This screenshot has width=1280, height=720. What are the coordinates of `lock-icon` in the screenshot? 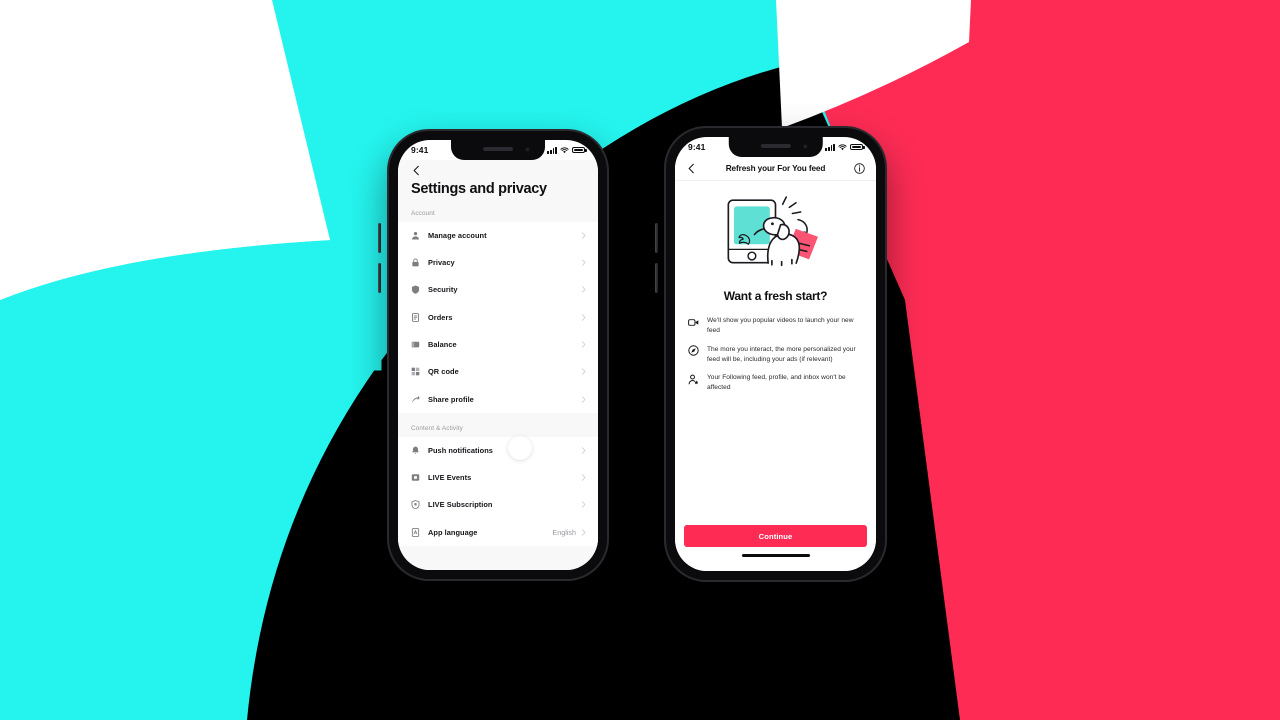 It's located at (415, 262).